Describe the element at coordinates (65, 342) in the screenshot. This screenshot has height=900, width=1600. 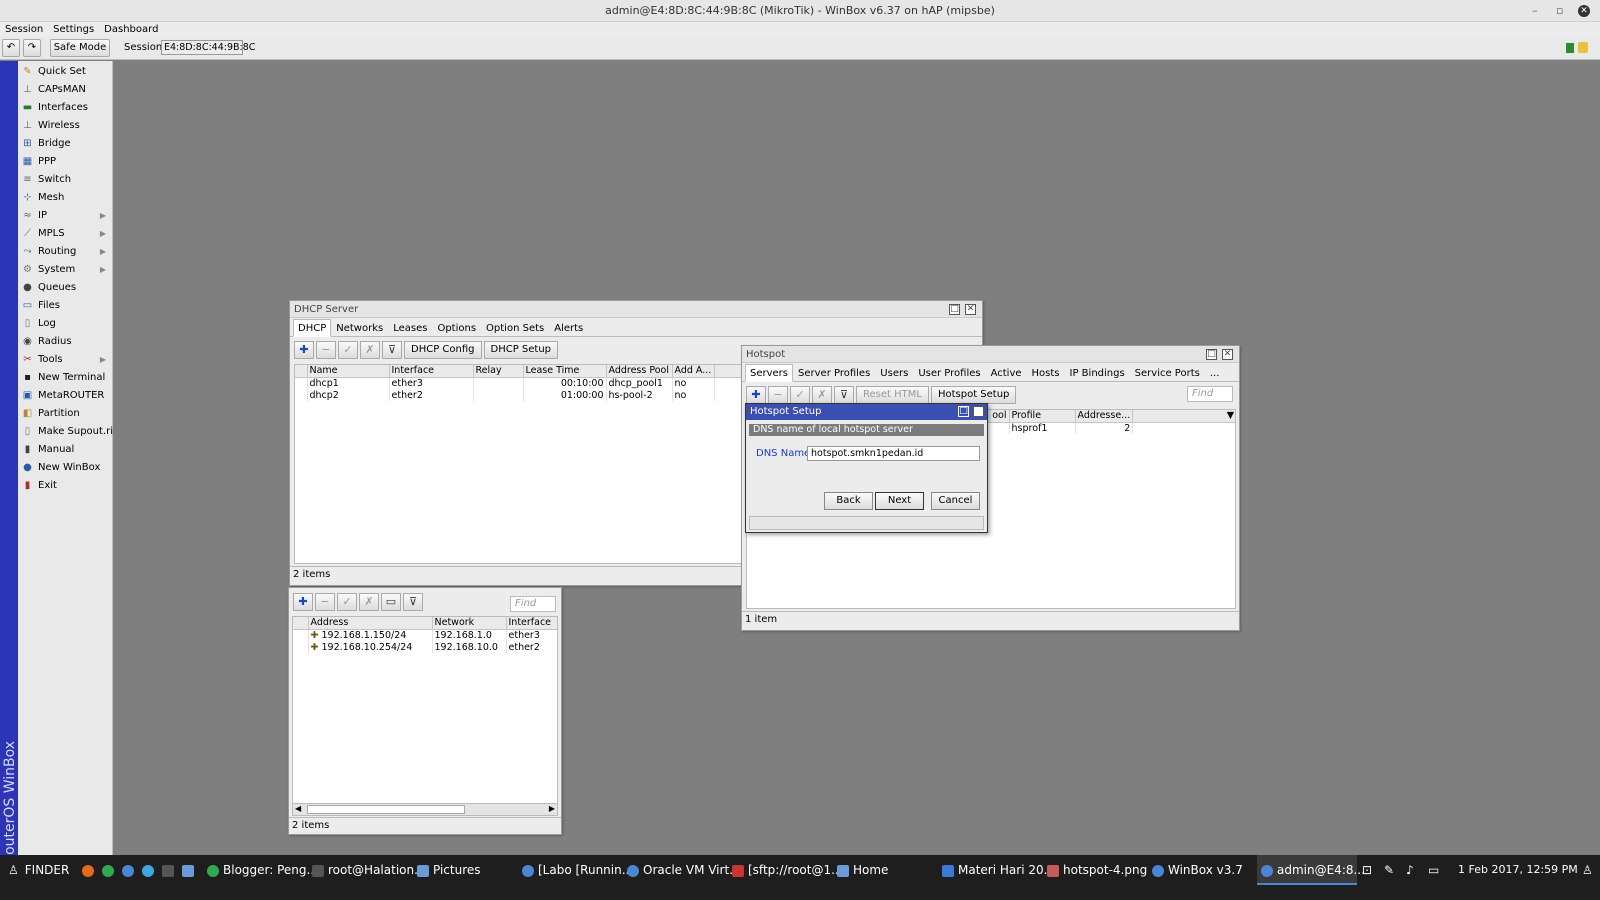
I see `sidebar-item-radius: ◉ Radius` at that location.